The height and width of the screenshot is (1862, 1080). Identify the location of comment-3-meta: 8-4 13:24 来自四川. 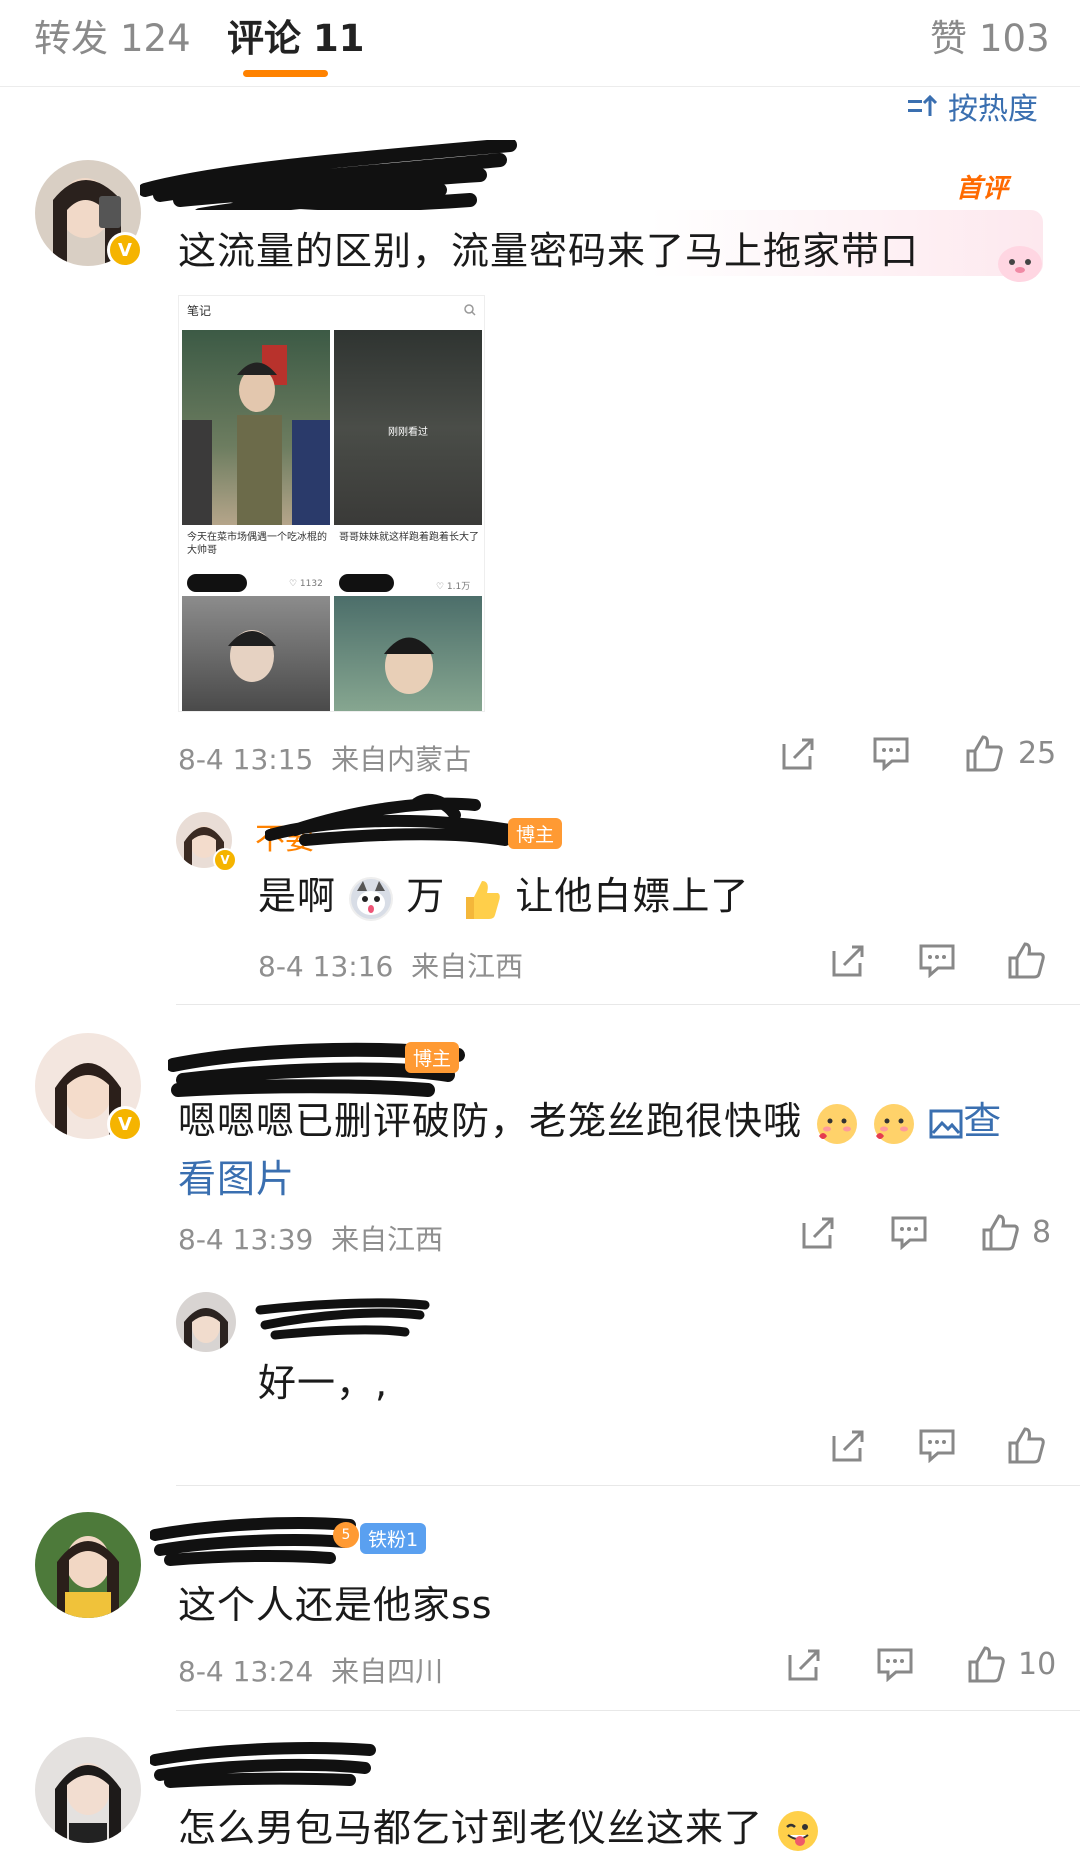
(310, 1670).